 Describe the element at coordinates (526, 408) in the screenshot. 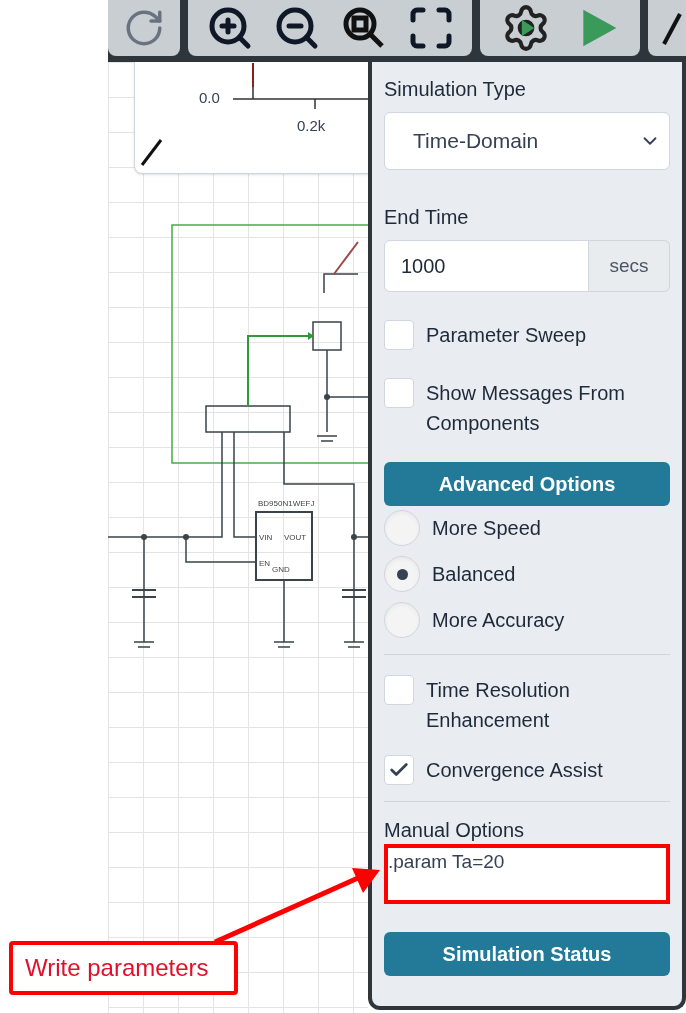

I see `checkbox-label: Show Messages From Components` at that location.